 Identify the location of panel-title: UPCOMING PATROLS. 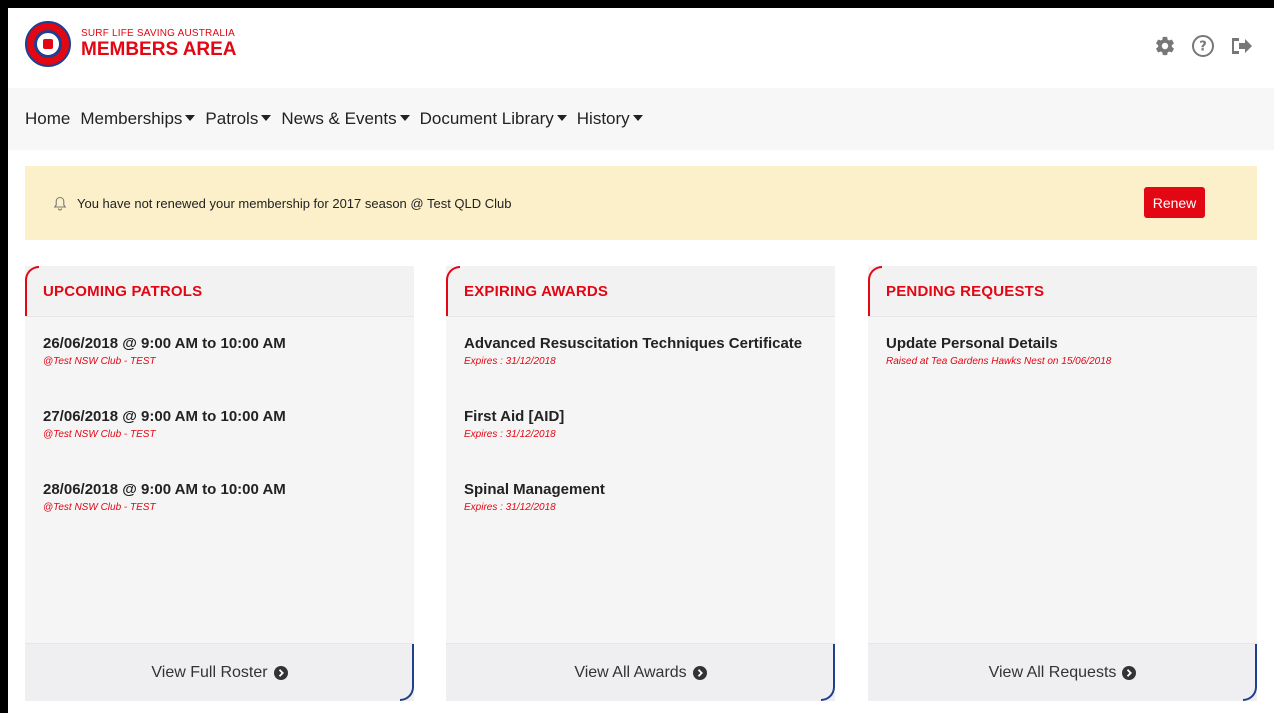
(123, 291).